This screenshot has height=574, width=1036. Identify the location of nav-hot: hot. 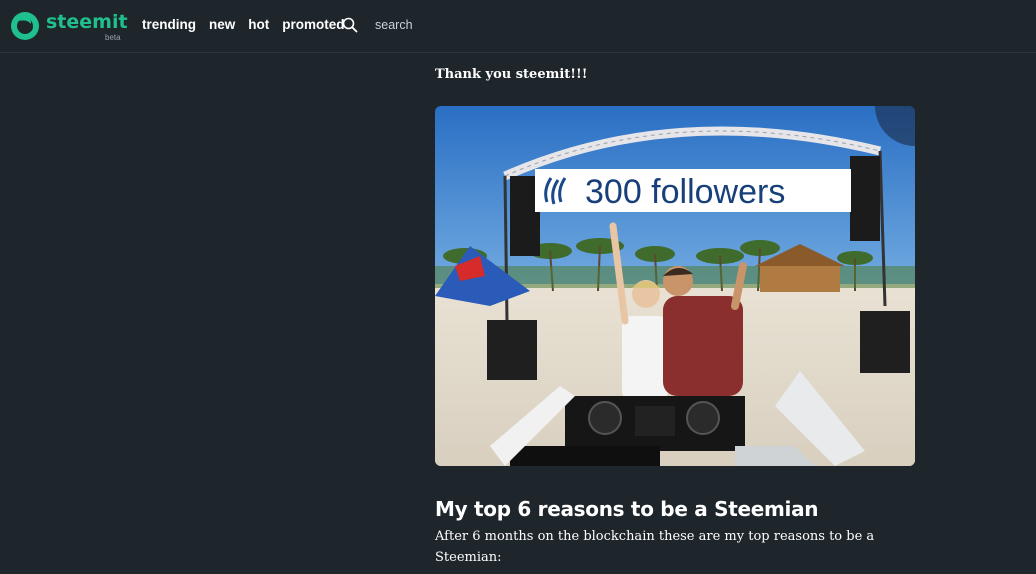
(258, 26).